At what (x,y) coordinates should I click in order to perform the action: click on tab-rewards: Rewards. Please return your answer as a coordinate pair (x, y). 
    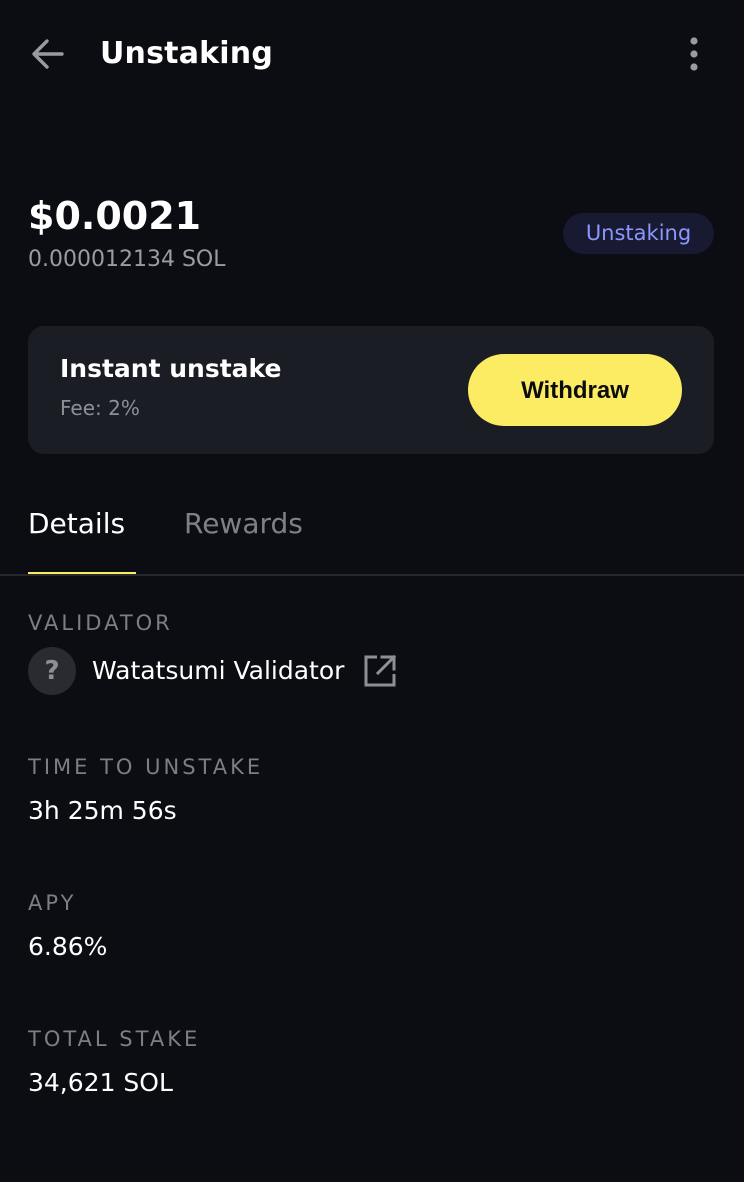
    Looking at the image, I should click on (243, 524).